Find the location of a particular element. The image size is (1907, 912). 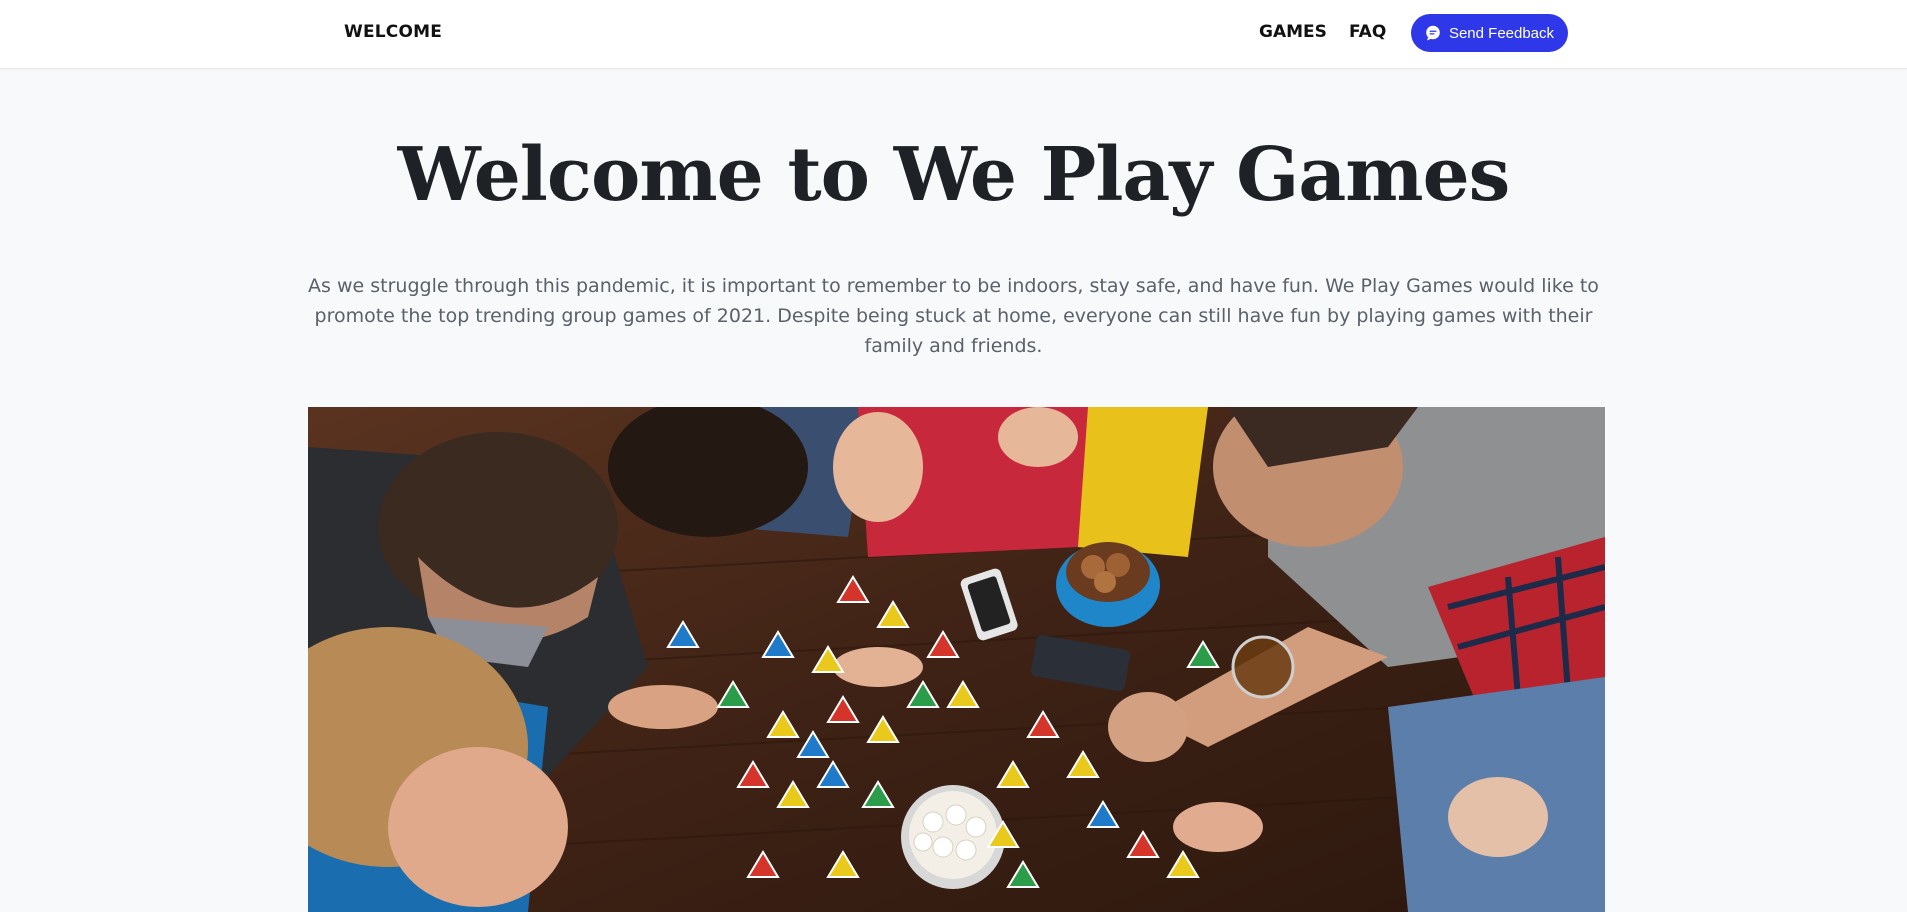

send-feedback-button: Send Feedback is located at coordinates (1489, 33).